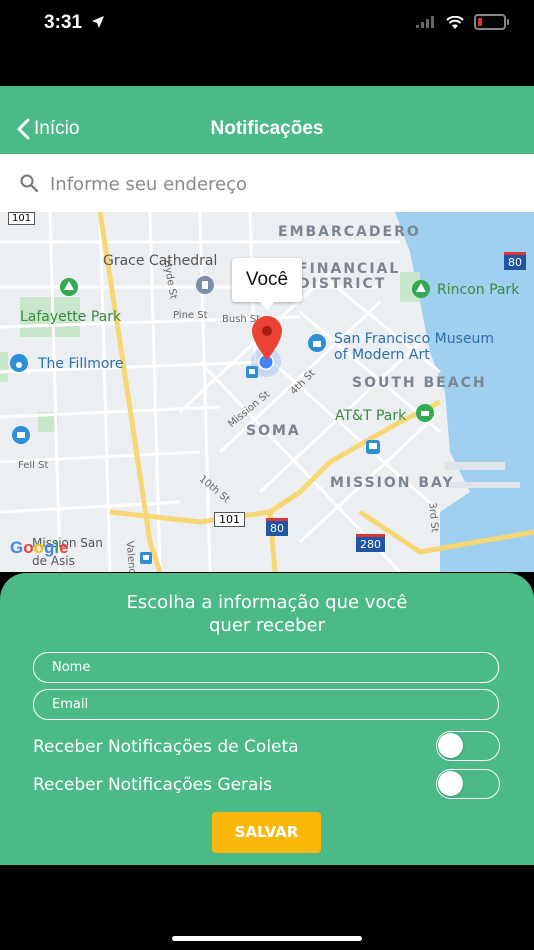 The height and width of the screenshot is (950, 534). I want to click on map-pin-icon, so click(267, 338).